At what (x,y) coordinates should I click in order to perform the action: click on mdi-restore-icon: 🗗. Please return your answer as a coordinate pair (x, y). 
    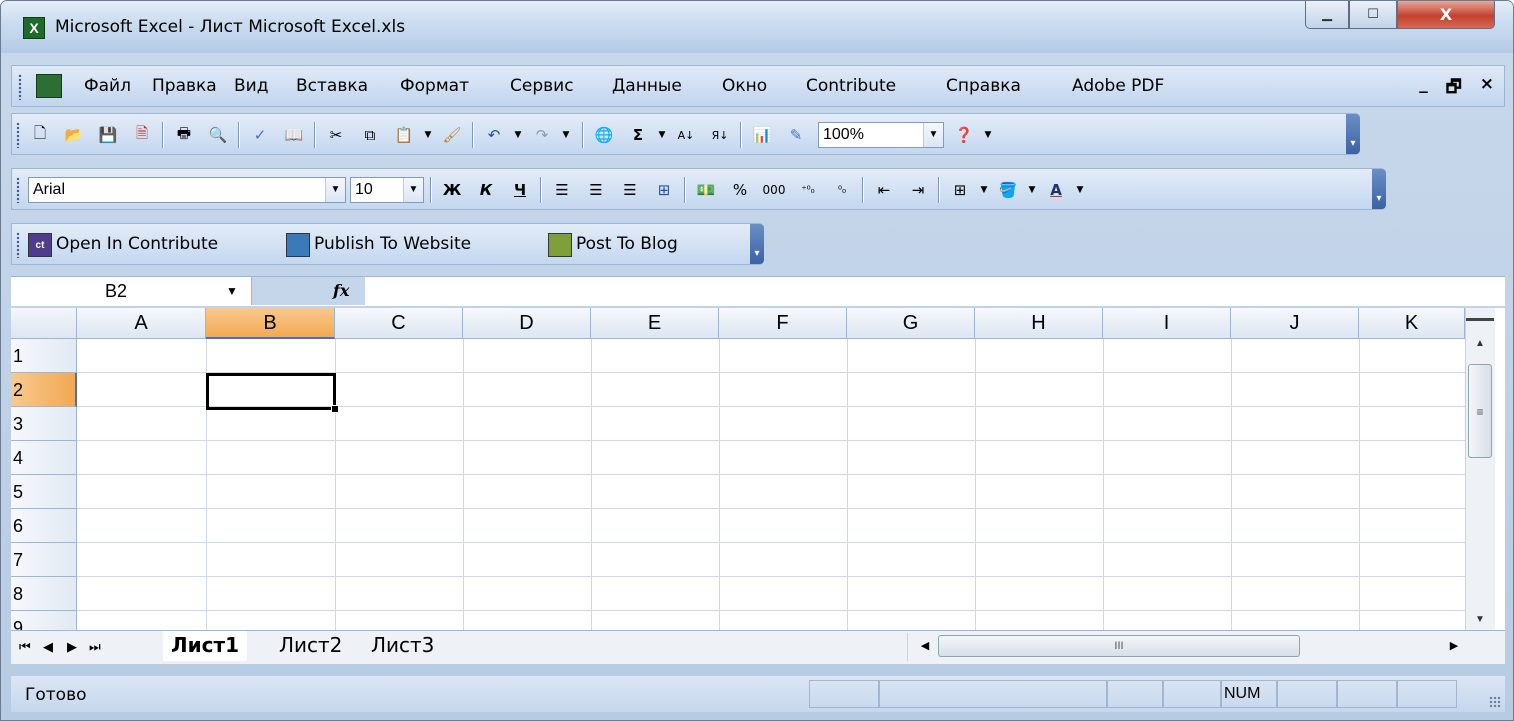
    Looking at the image, I should click on (1454, 88).